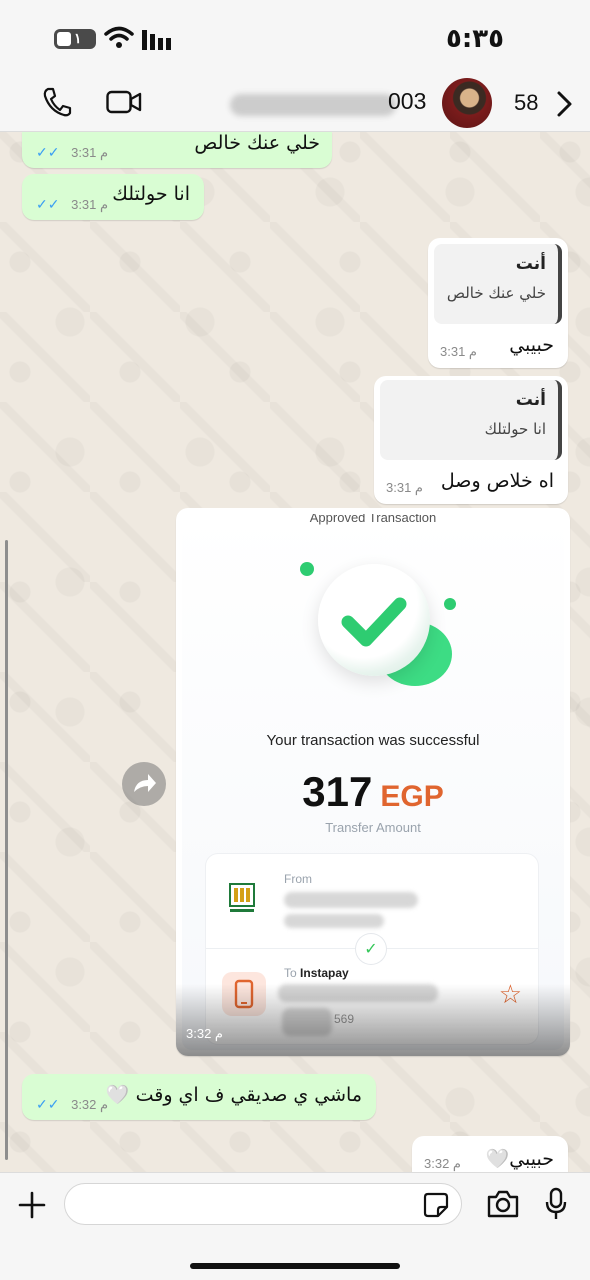 This screenshot has width=590, height=1280. I want to click on from-label: From, so click(298, 879).